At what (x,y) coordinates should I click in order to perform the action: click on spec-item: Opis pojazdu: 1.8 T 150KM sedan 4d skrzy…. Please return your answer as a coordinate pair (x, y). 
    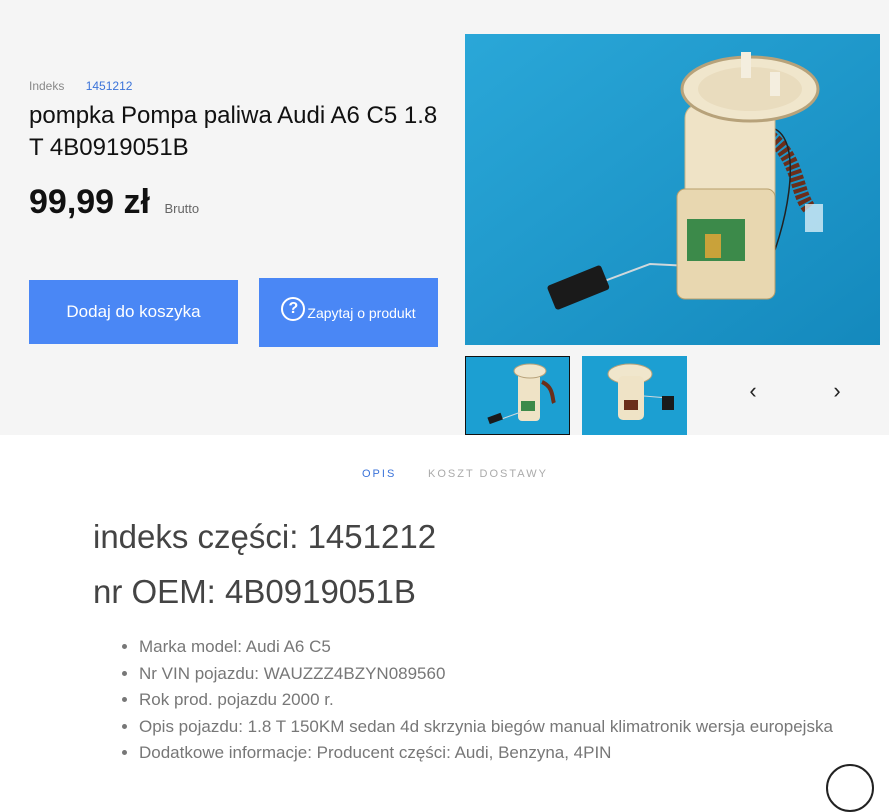
    Looking at the image, I should click on (514, 727).